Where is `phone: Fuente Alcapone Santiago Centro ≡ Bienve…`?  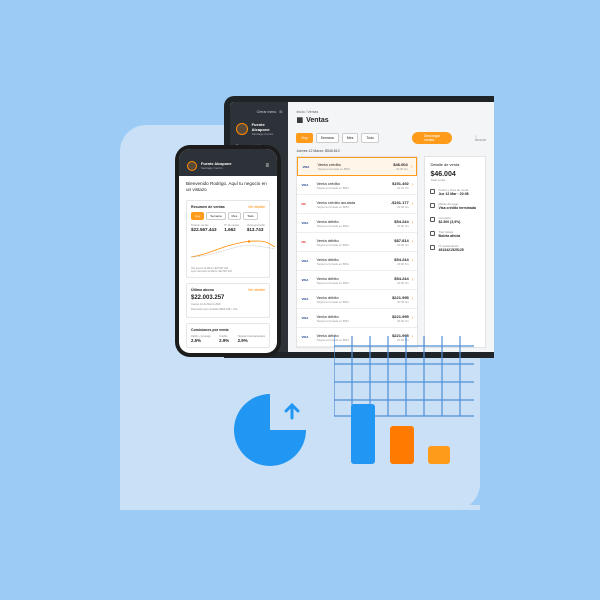
phone: Fuente Alcapone Santiago Centro ≡ Bienve… is located at coordinates (228, 251).